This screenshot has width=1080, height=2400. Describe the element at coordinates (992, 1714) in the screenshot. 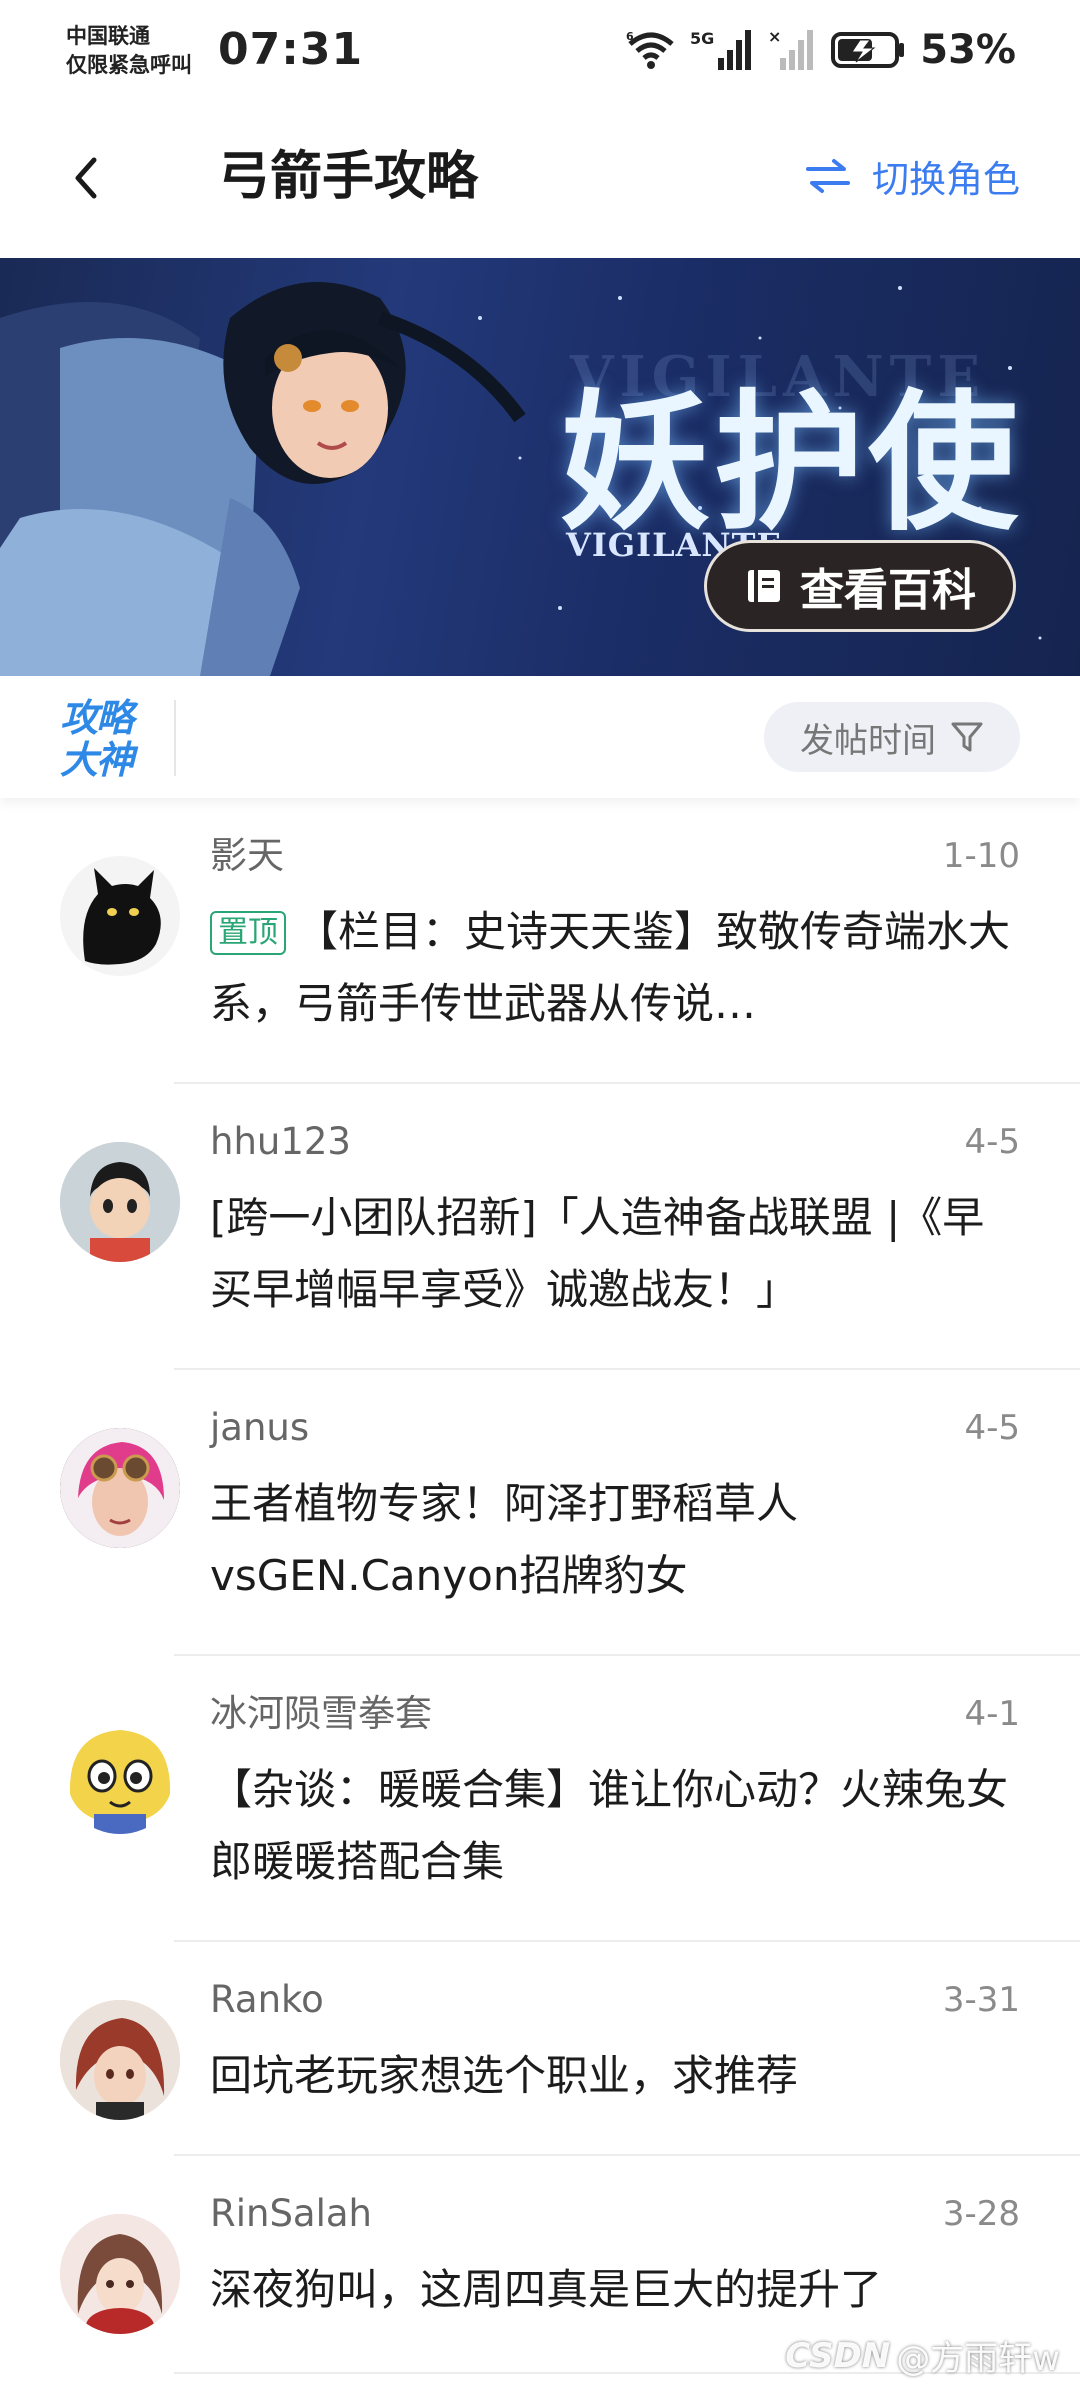

I see `post-date: 4-1` at that location.